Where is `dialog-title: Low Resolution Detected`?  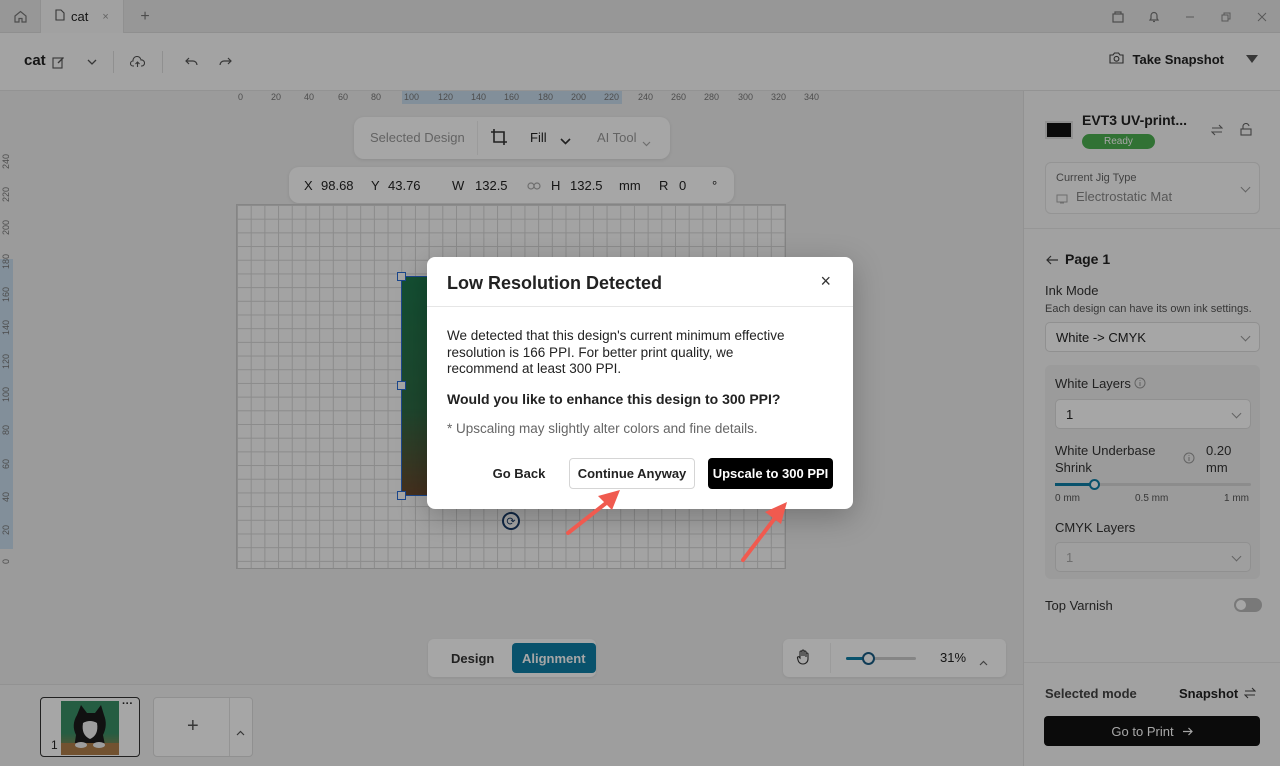 dialog-title: Low Resolution Detected is located at coordinates (555, 283).